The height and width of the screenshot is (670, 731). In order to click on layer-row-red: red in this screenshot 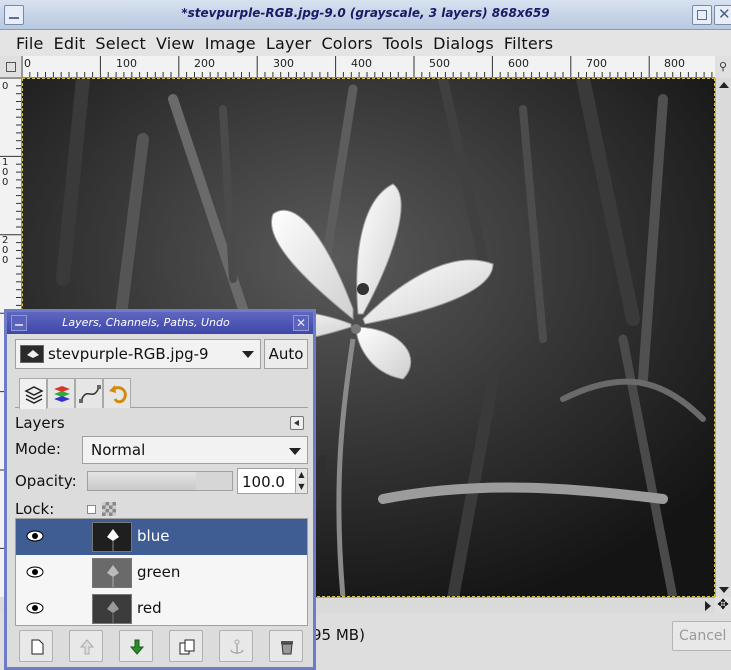, I will do `click(161, 609)`.